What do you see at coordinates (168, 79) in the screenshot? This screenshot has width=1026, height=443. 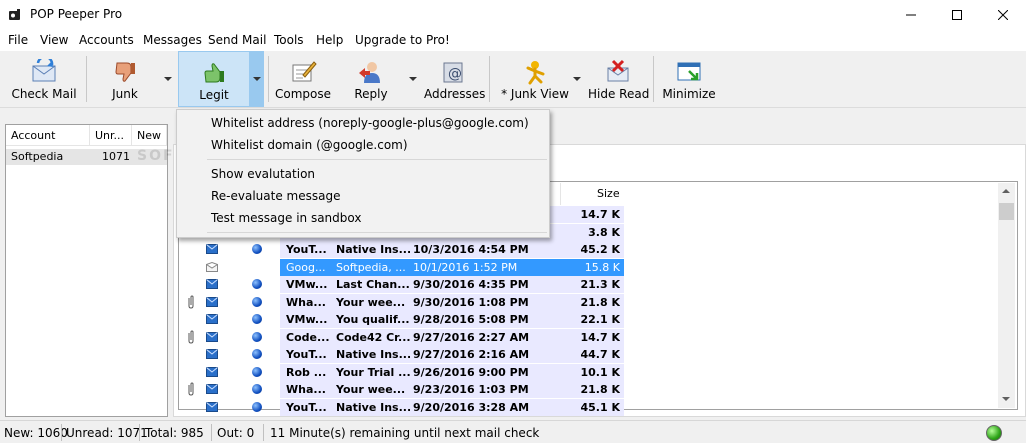 I see `junk-dropdown-arrow` at bounding box center [168, 79].